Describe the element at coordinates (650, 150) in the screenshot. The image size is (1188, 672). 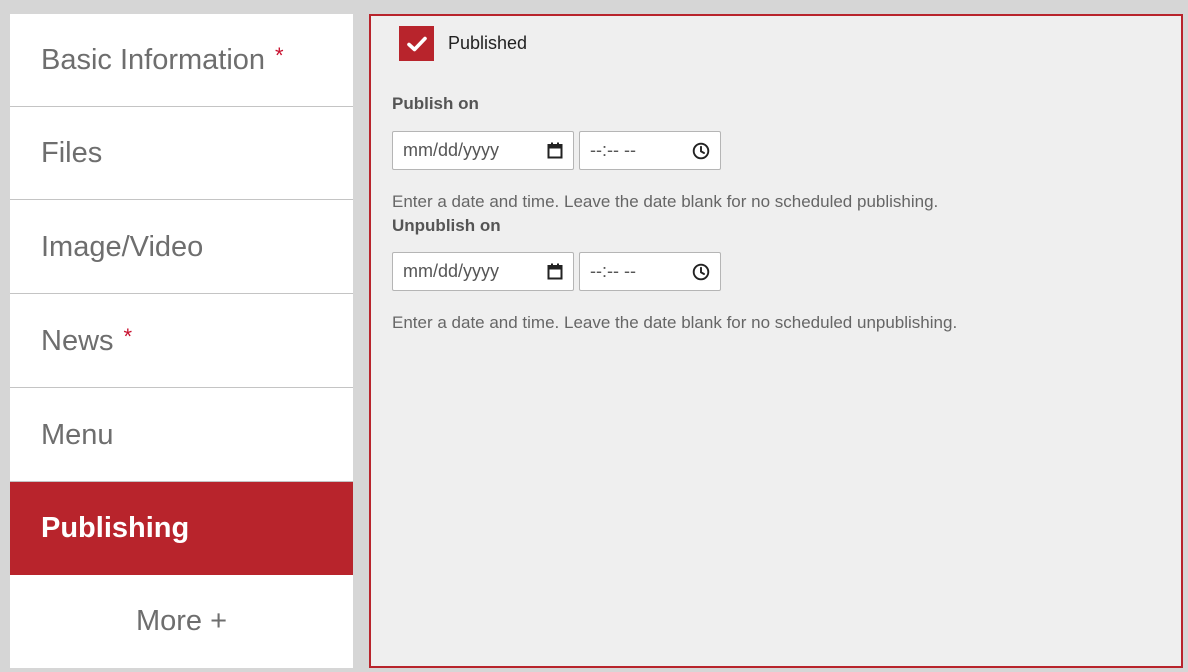
I see `publish-on-time-input: --:-- --` at that location.